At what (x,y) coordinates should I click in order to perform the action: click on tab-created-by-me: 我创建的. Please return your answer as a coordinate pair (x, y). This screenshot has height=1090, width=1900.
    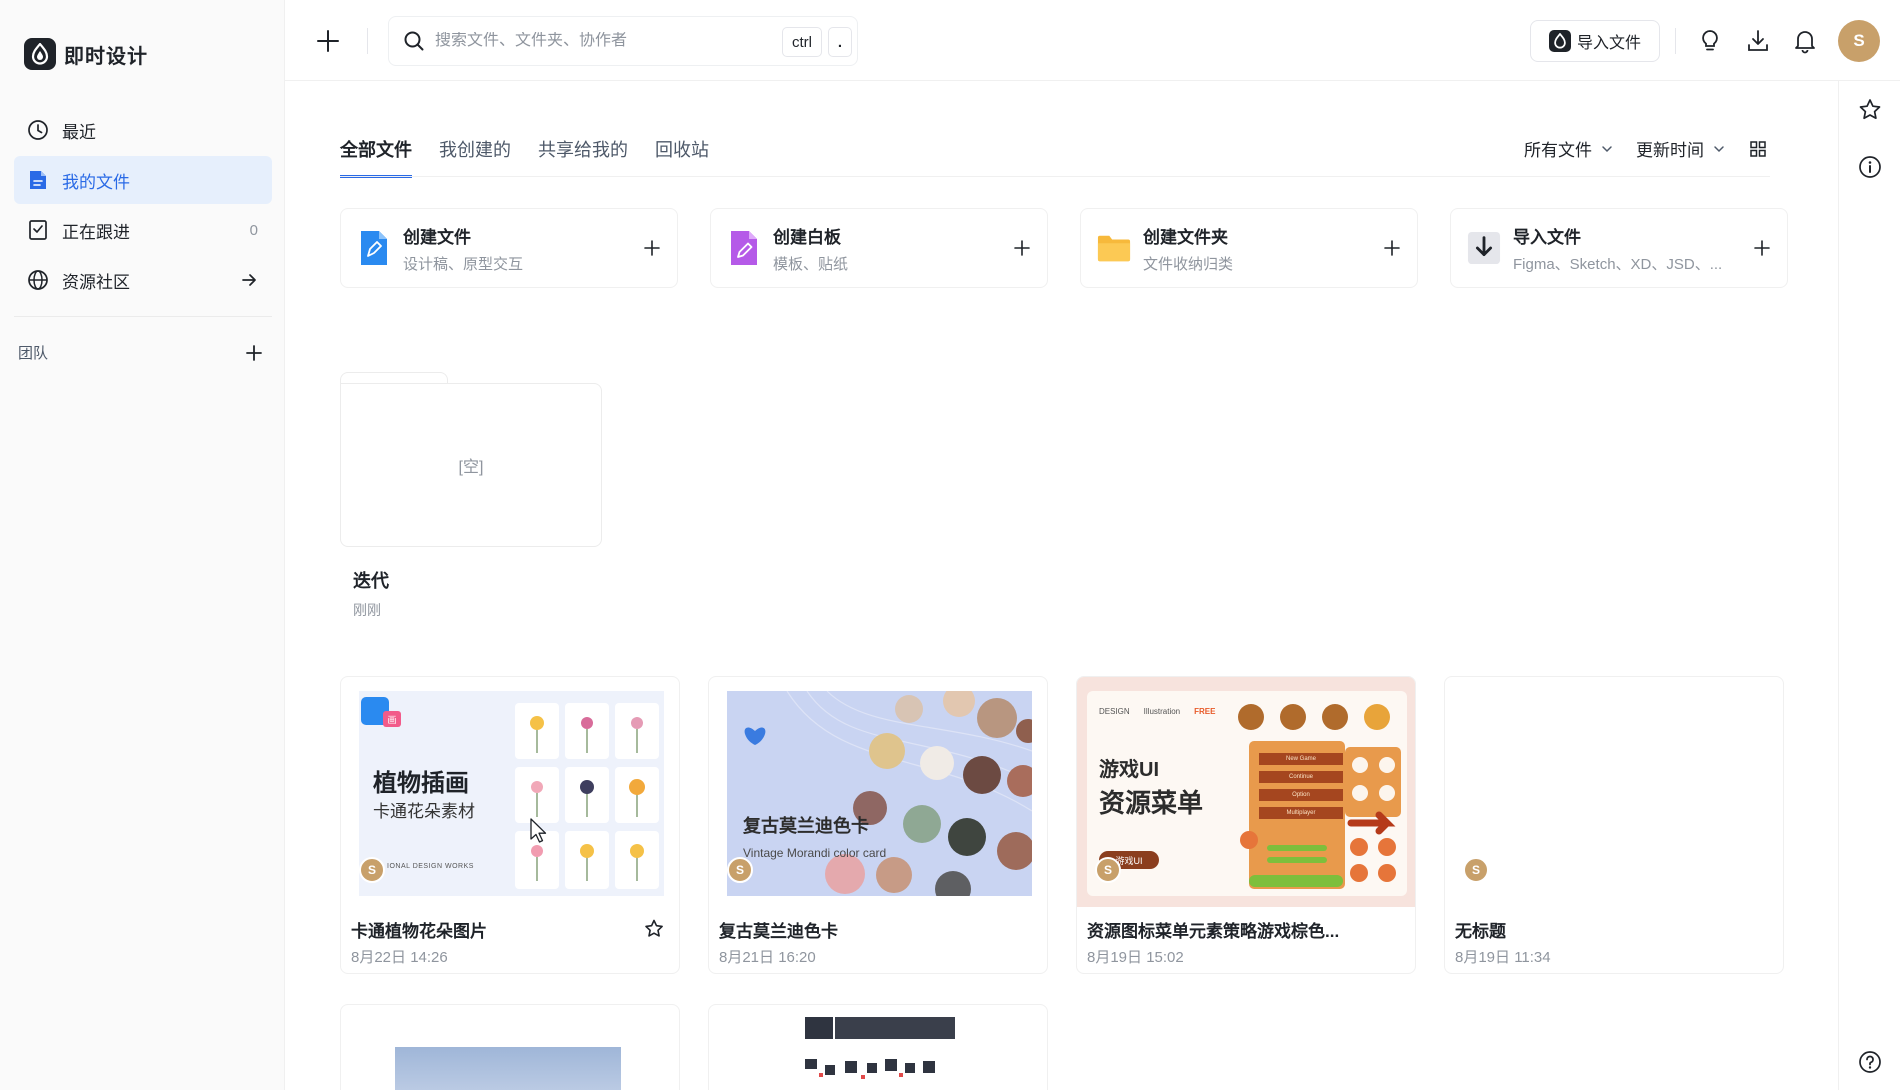
    Looking at the image, I should click on (475, 157).